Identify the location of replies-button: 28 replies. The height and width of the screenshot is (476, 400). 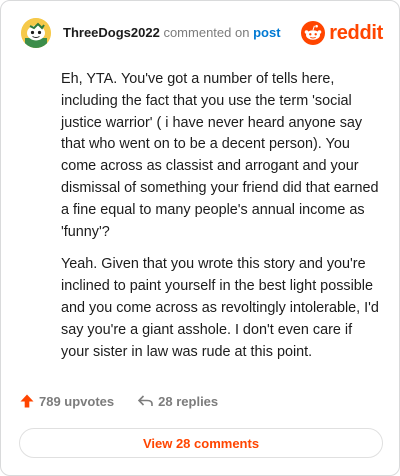
(177, 401).